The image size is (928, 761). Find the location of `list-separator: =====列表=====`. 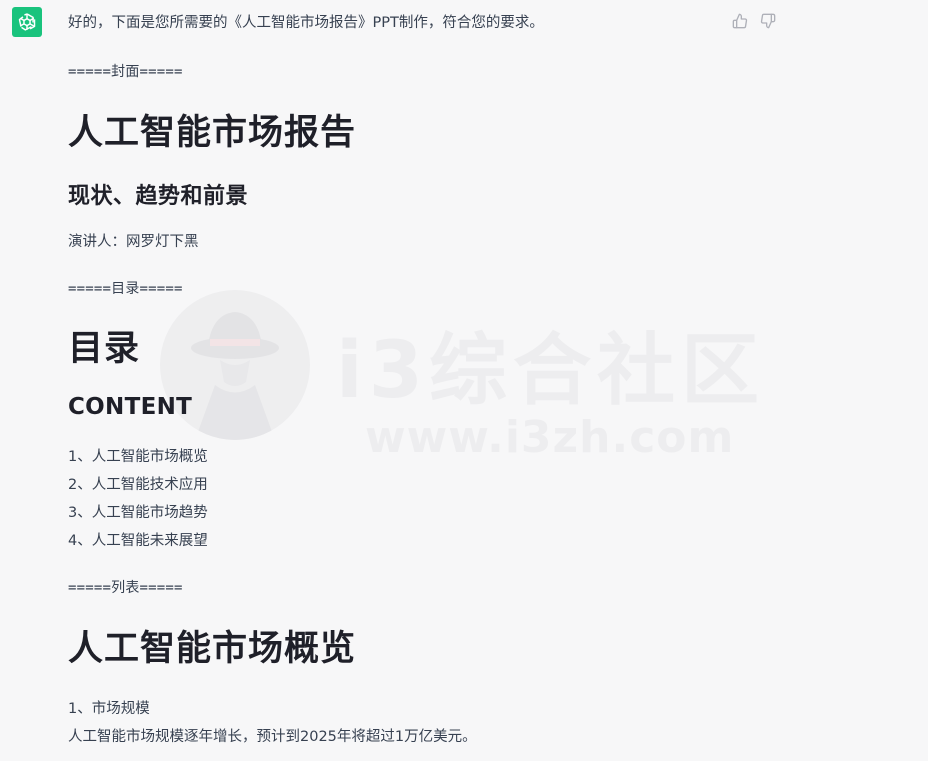

list-separator: =====列表===== is located at coordinates (125, 588).